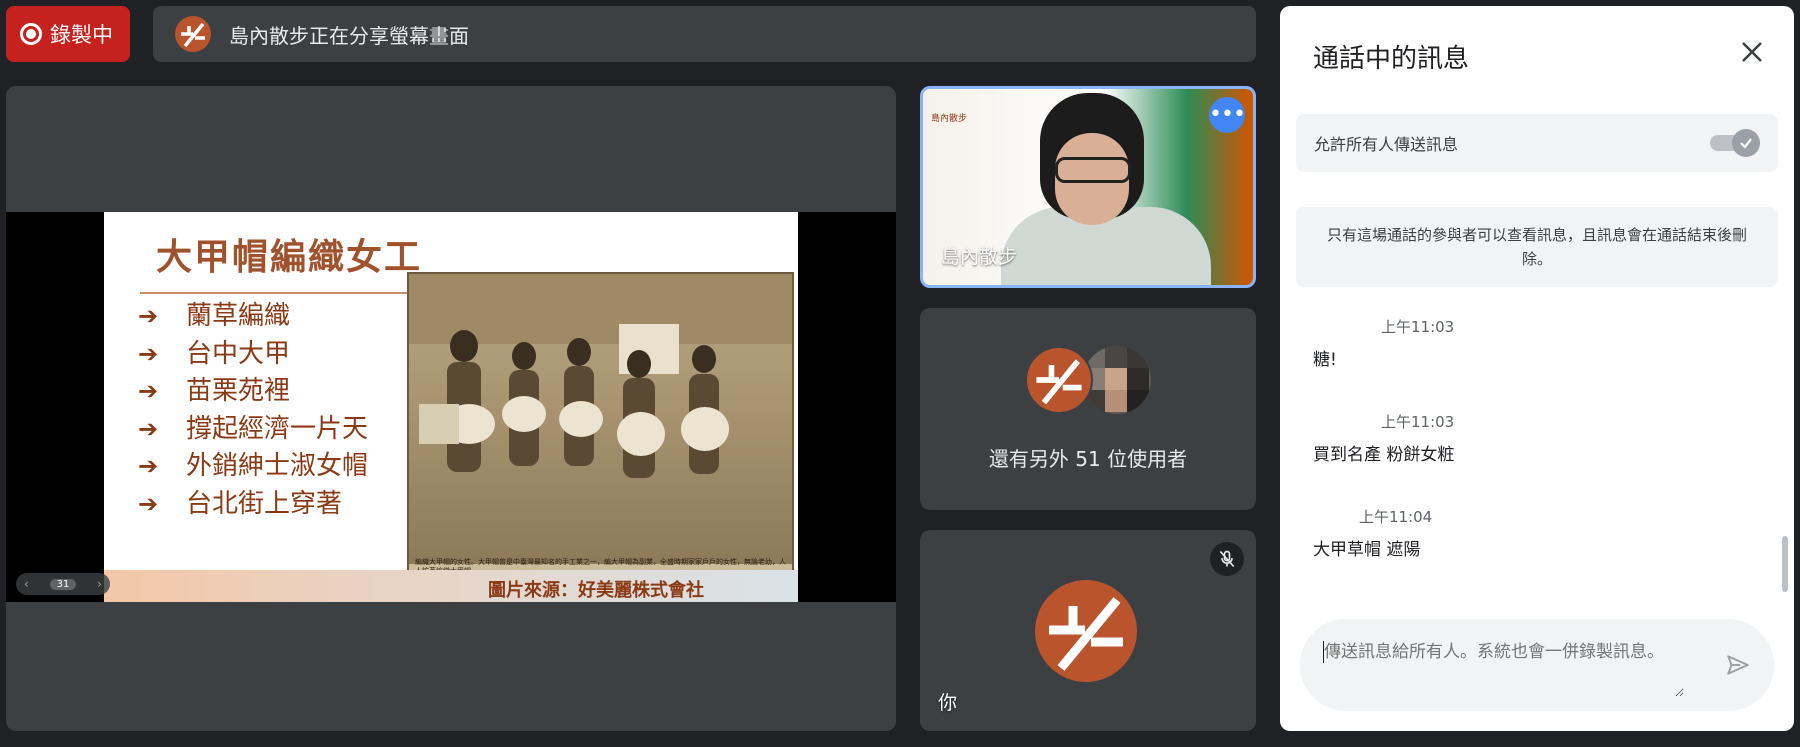 The image size is (1800, 747). What do you see at coordinates (1537, 143) in the screenshot?
I see `allow-messages-setting: 允許所有人傳送訊息` at bounding box center [1537, 143].